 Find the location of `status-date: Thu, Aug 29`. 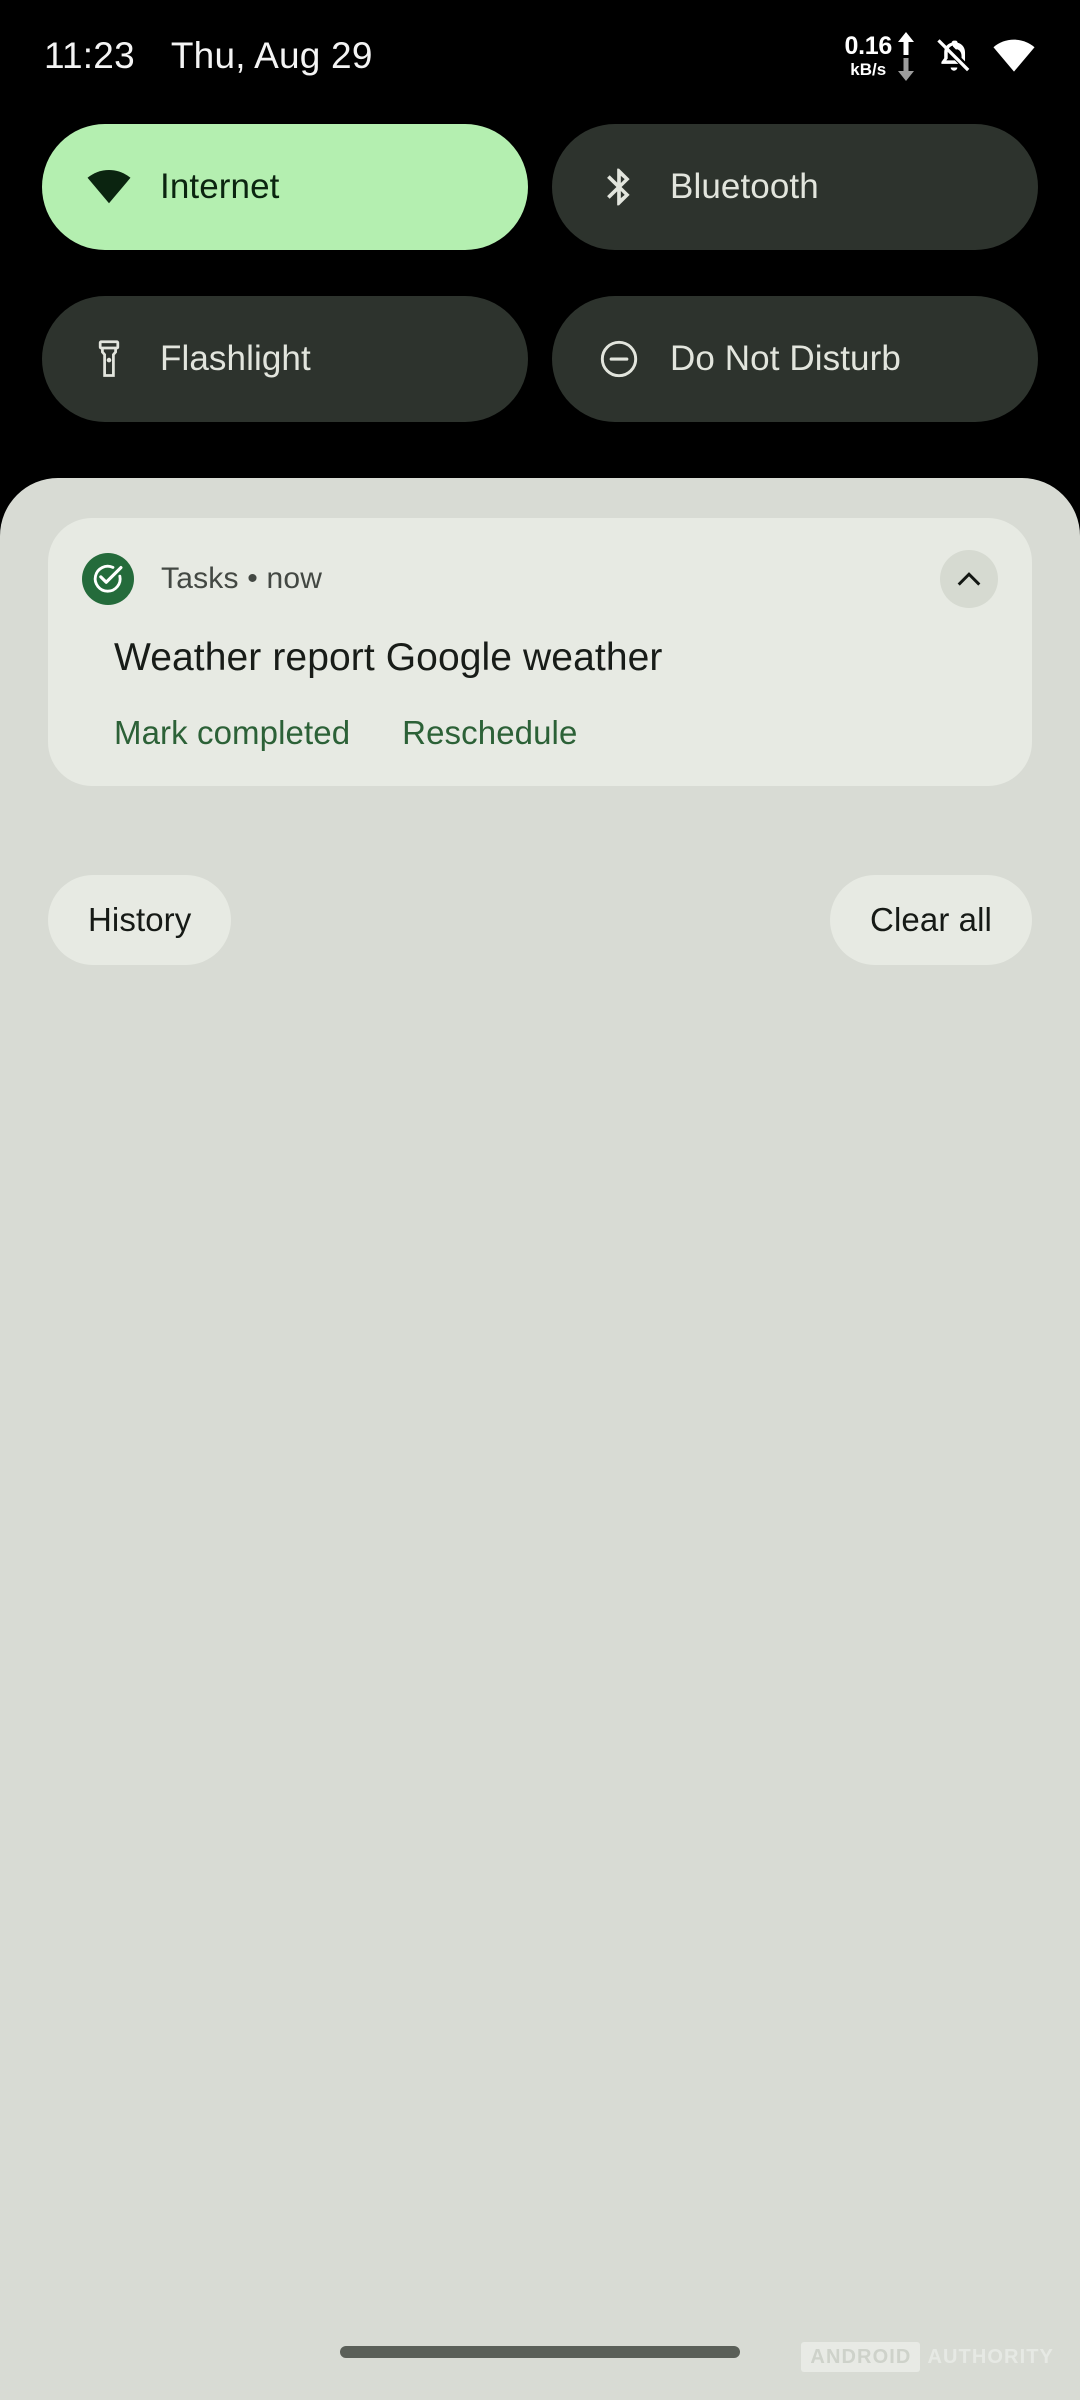

status-date: Thu, Aug 29 is located at coordinates (271, 55).